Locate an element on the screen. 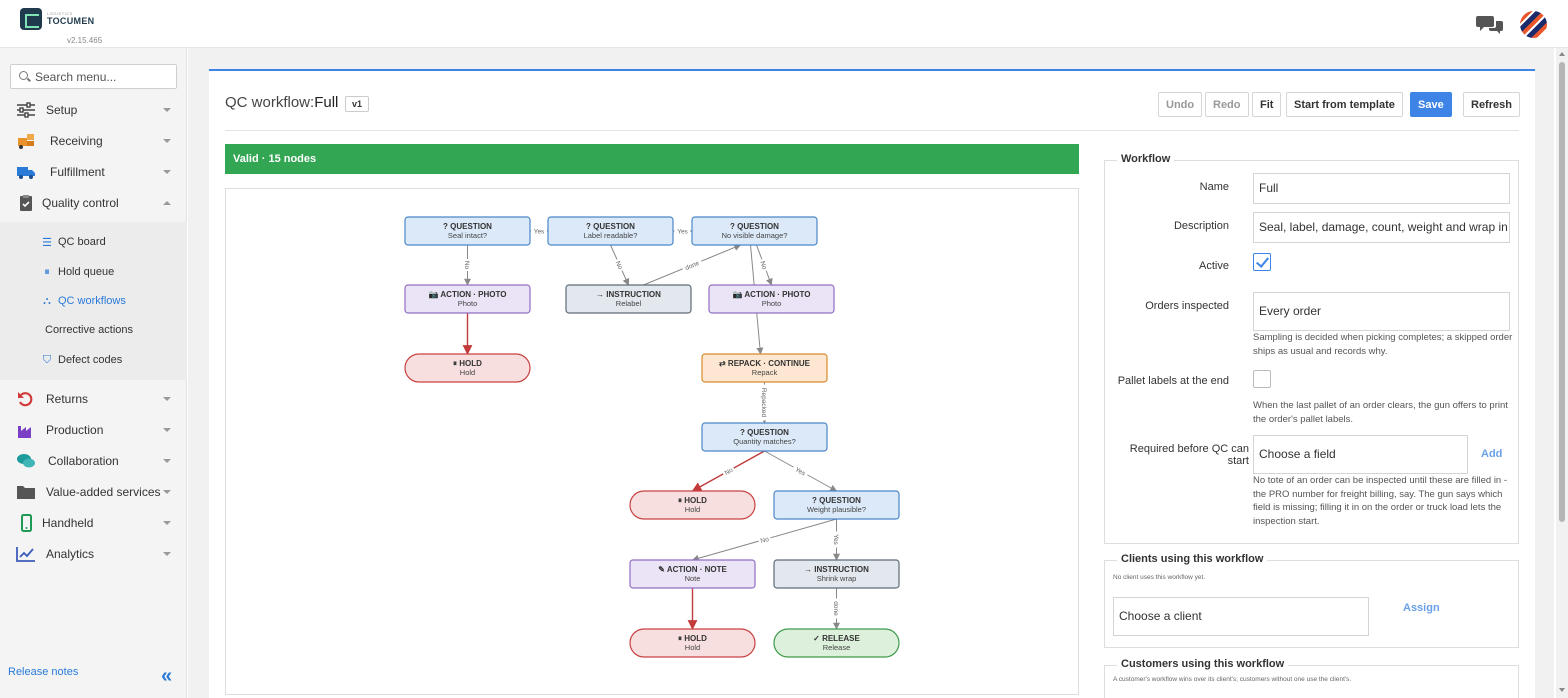 Image resolution: width=1568 pixels, height=698 pixels. chat-bubbles-icon is located at coordinates (1490, 24).